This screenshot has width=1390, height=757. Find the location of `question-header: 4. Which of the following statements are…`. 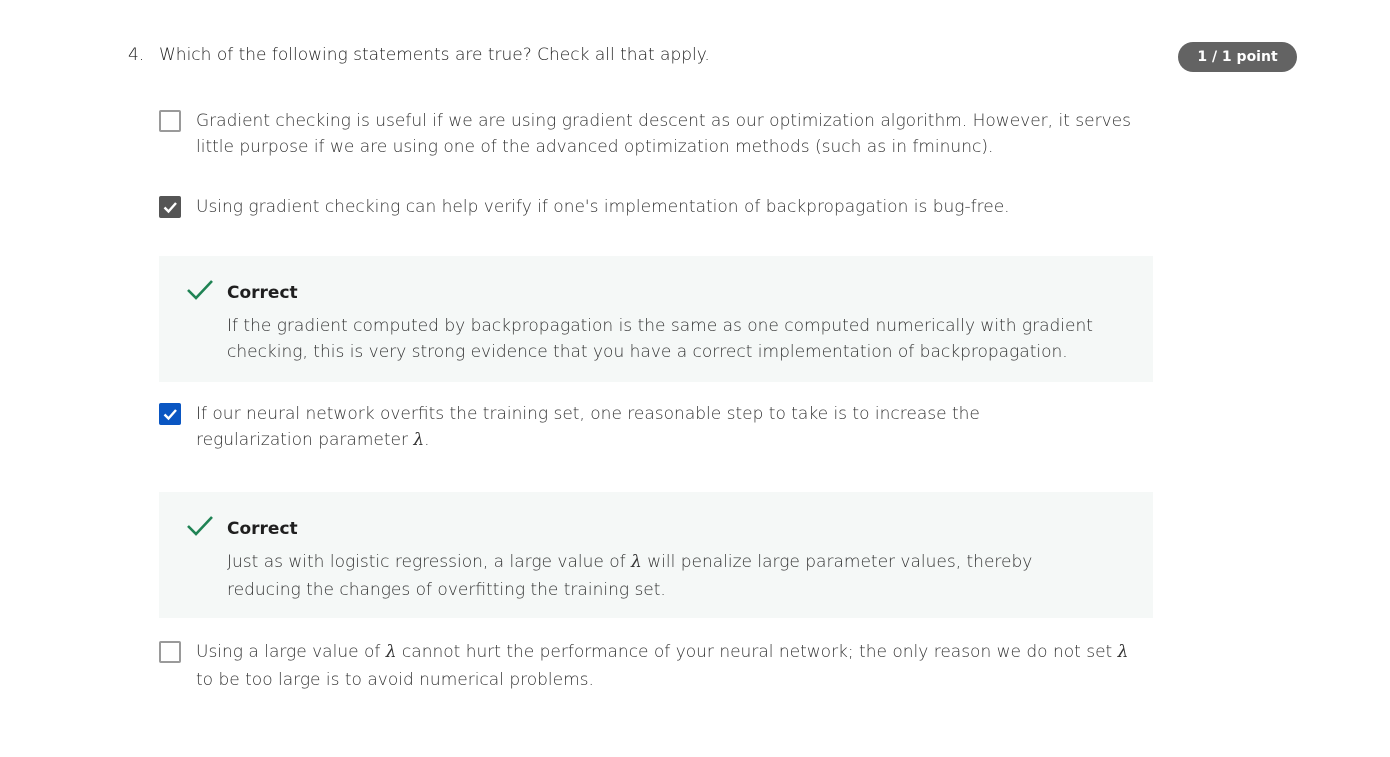

question-header: 4. Which of the following statements are… is located at coordinates (419, 55).